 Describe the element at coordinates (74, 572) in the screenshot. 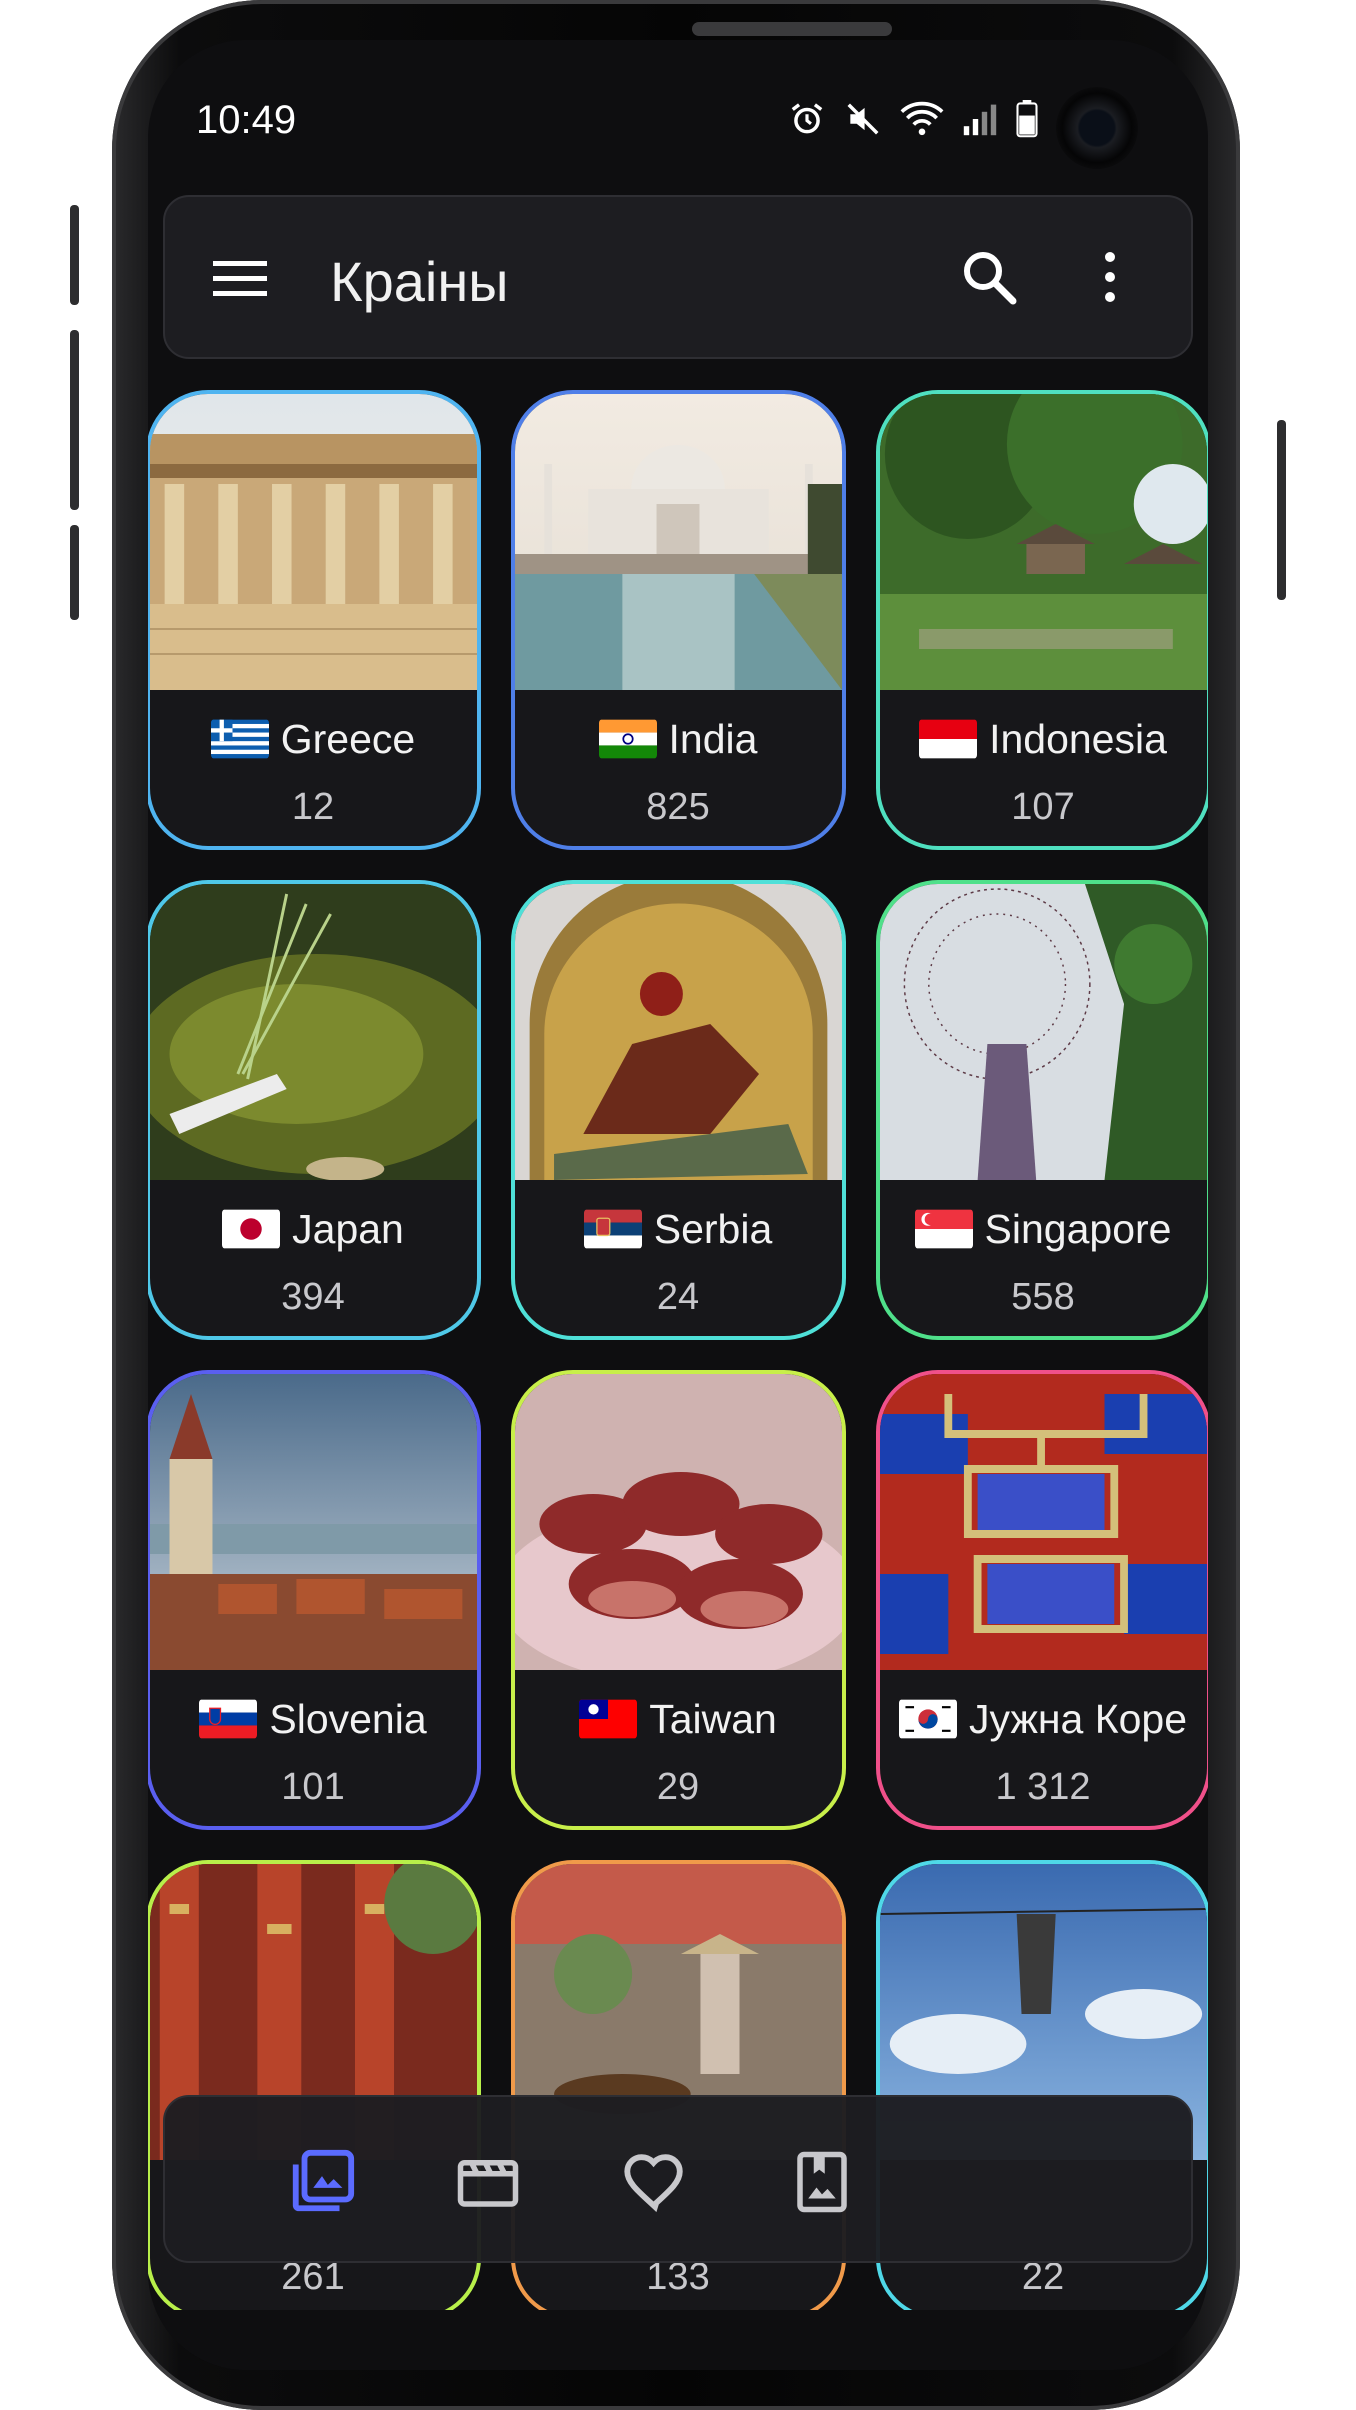

I see `bixby-button` at that location.